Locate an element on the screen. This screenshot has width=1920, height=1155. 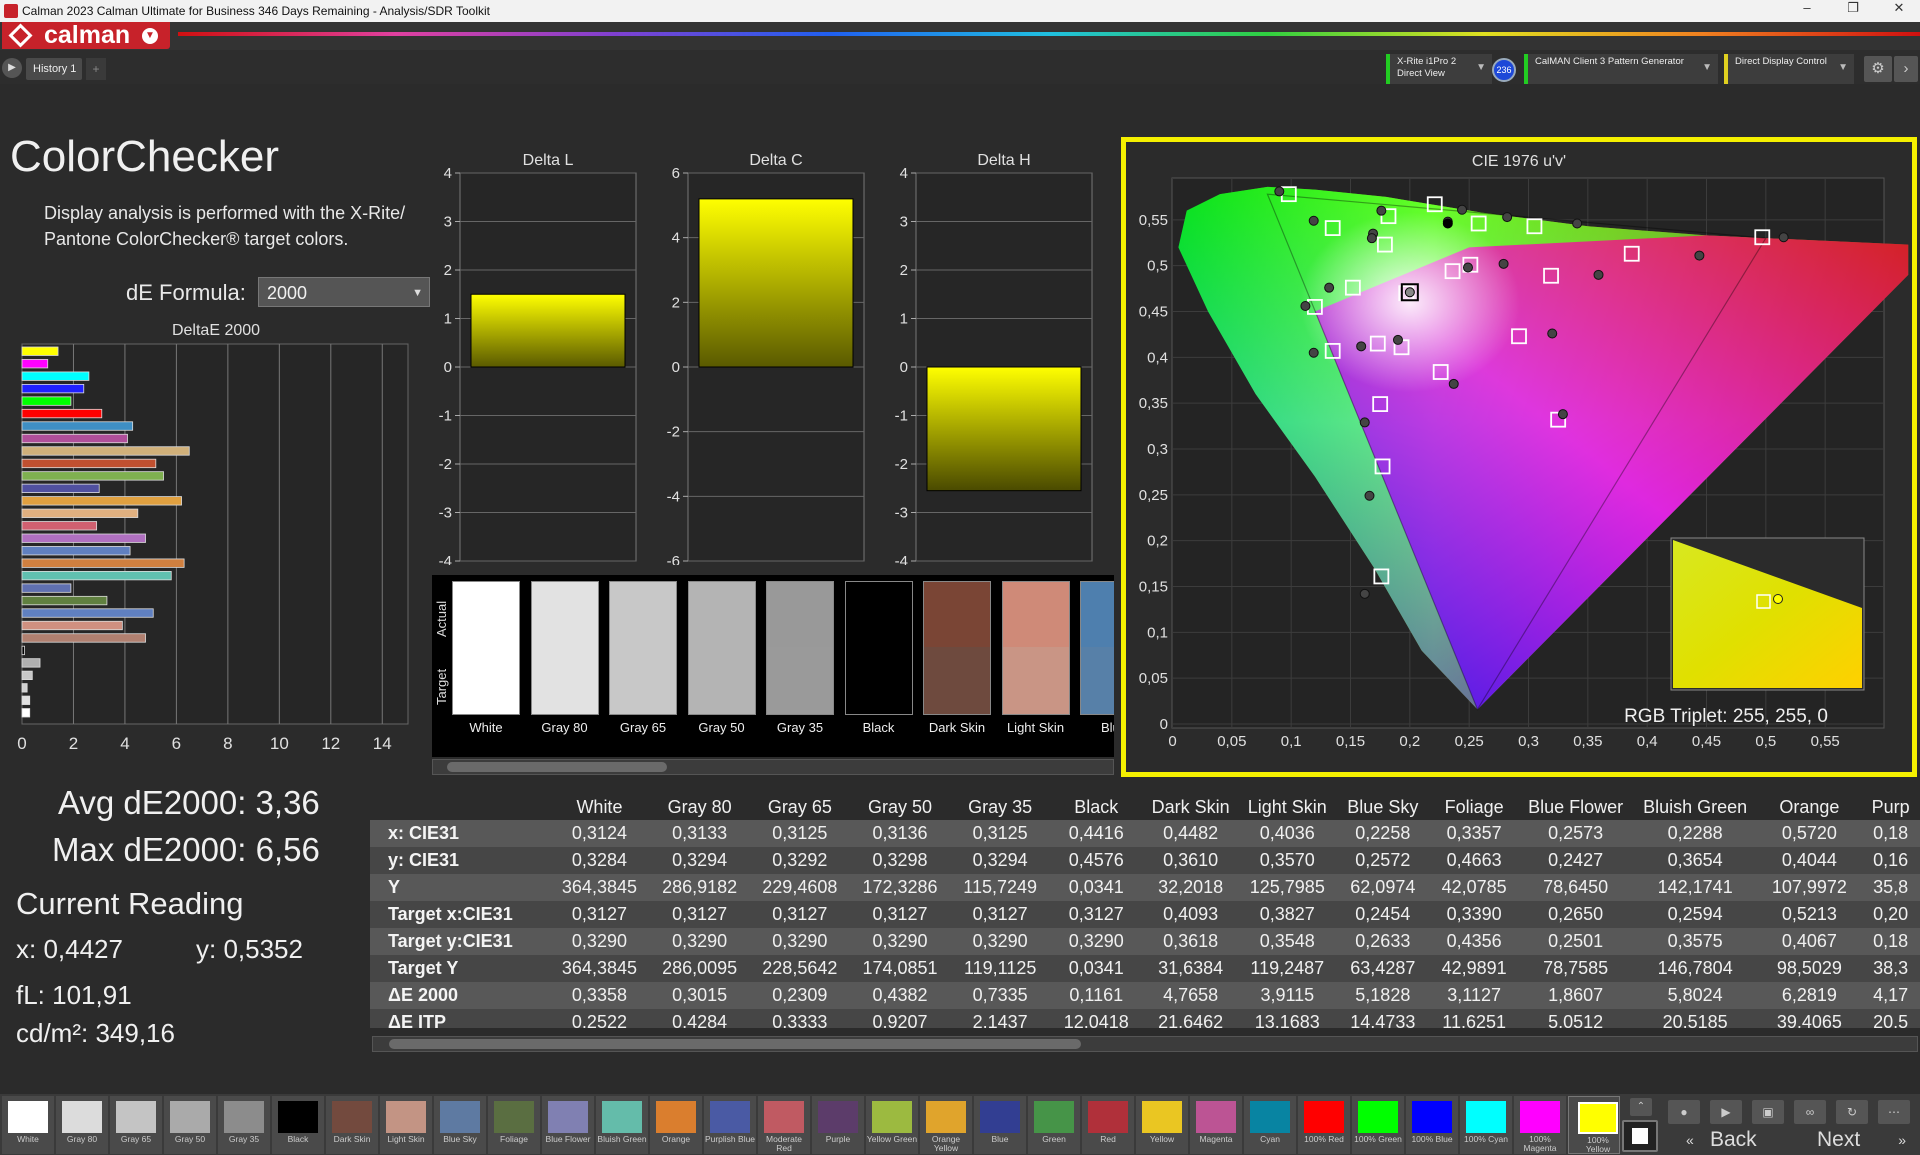
table-cell: 0,0341 is located at coordinates (1096, 968).